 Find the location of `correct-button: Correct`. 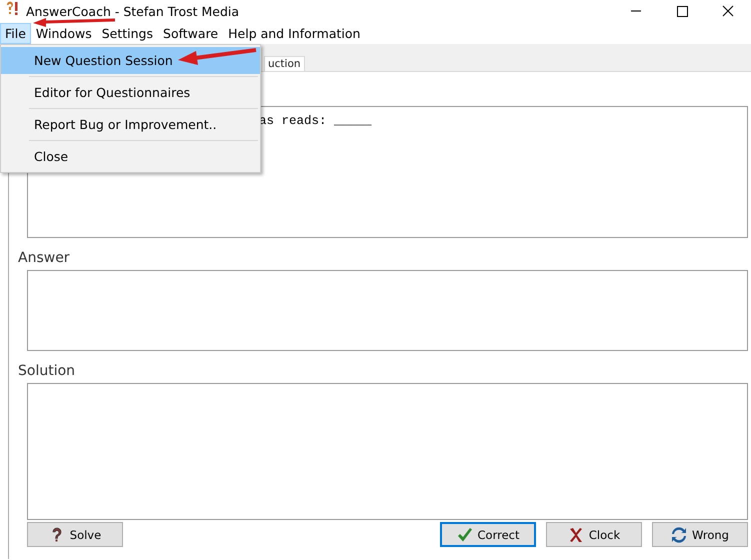

correct-button: Correct is located at coordinates (488, 534).